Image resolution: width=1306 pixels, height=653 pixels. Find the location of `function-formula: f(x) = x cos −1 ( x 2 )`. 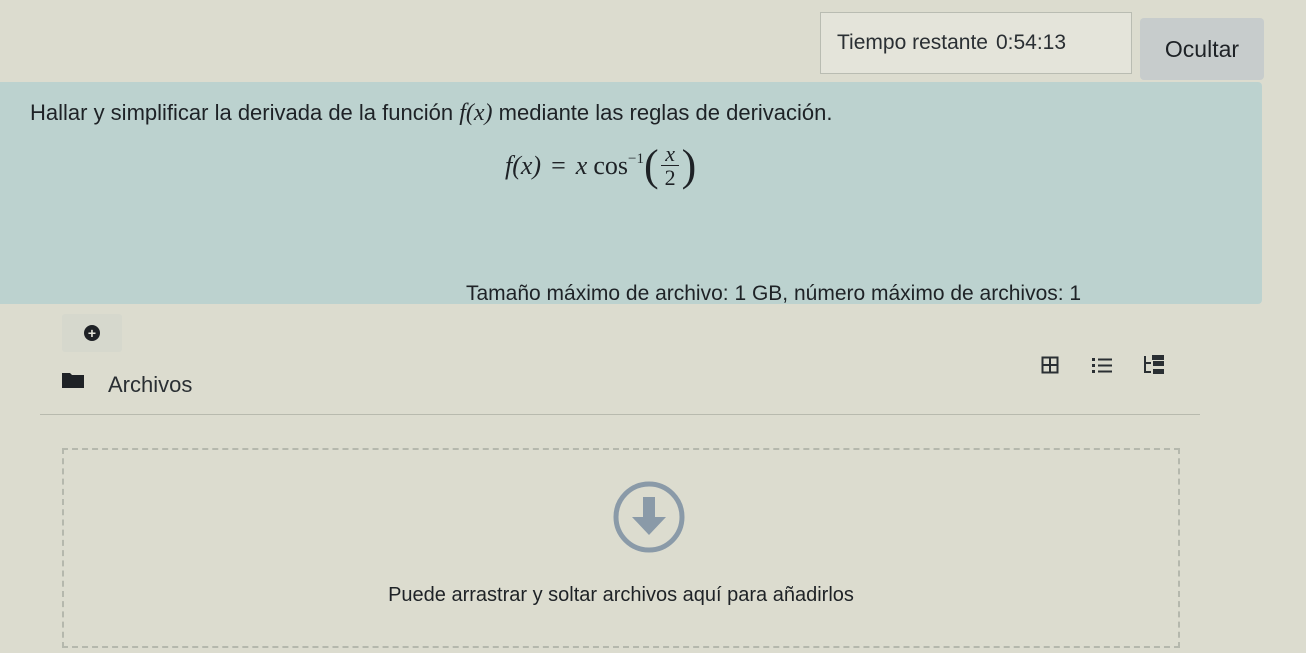

function-formula: f(x) = x cos −1 ( x 2 ) is located at coordinates (600, 165).